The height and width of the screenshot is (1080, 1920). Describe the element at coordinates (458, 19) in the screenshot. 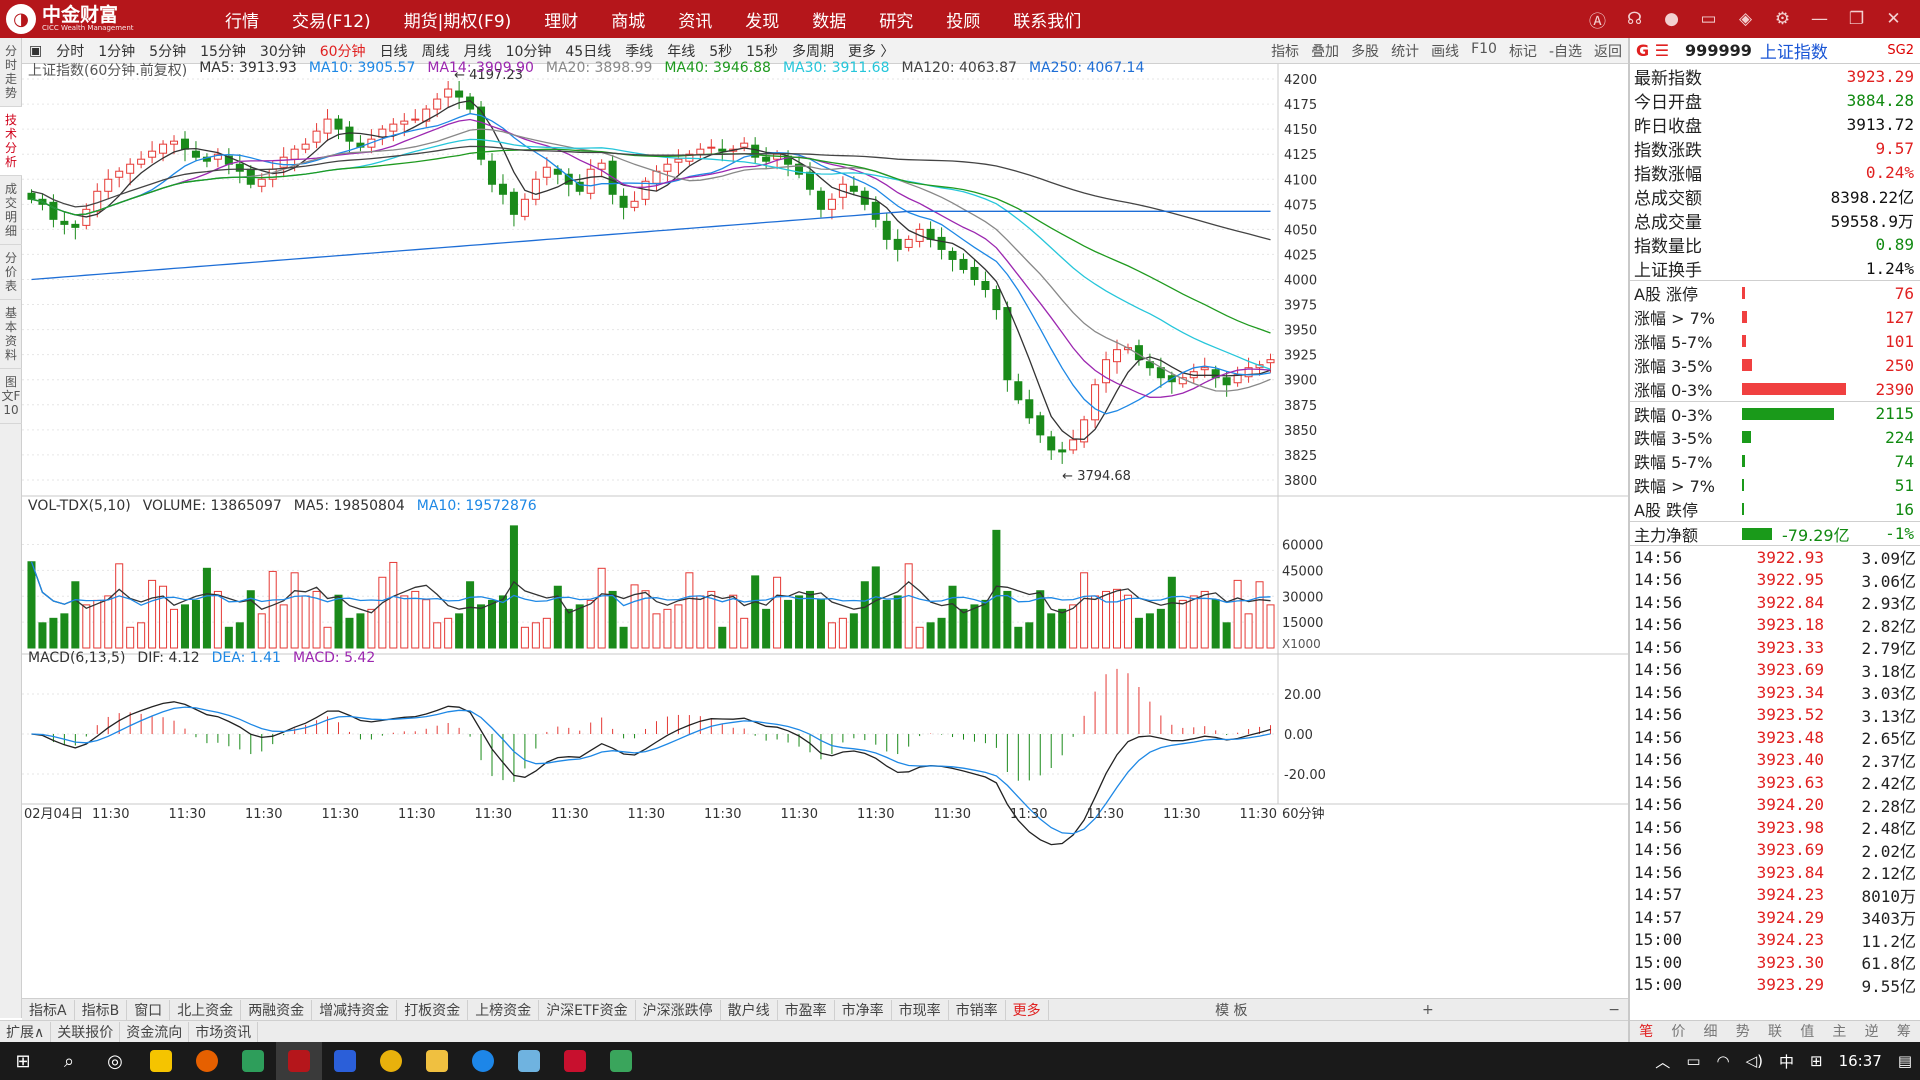

I see `menu-item-2: 期货|期权(F9)` at that location.